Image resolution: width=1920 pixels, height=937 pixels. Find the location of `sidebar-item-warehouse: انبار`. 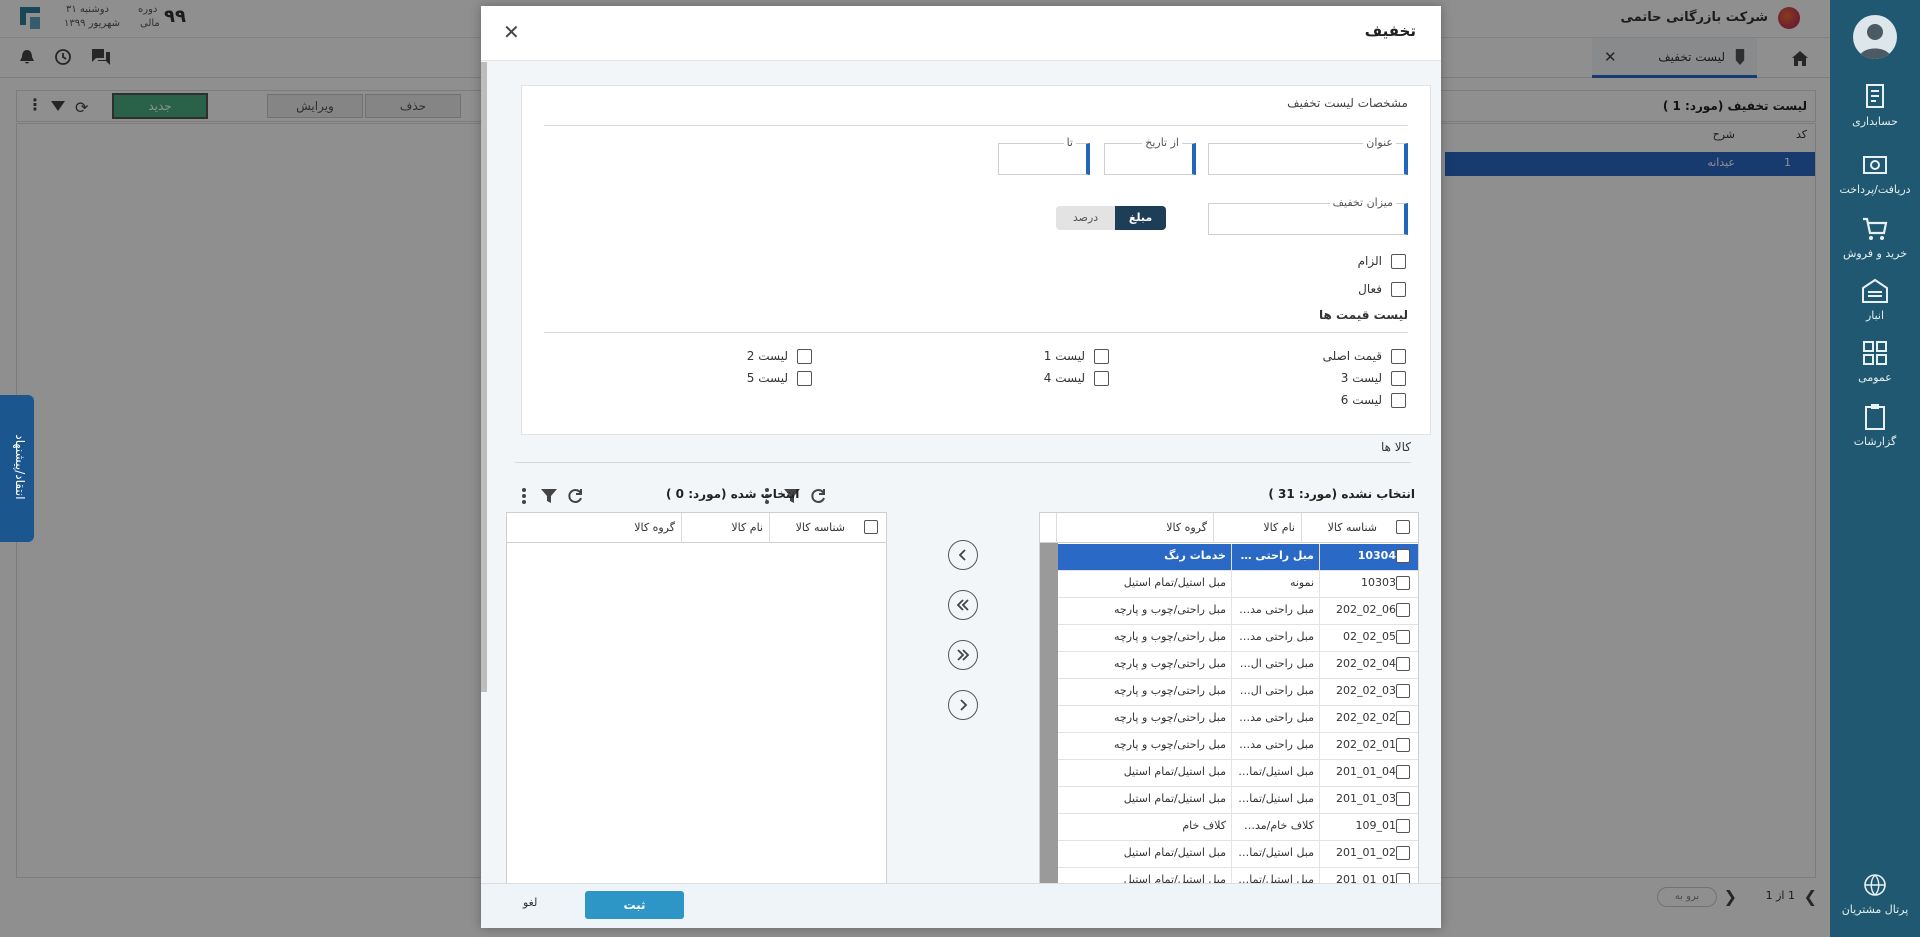

sidebar-item-warehouse: انبار is located at coordinates (1875, 308).